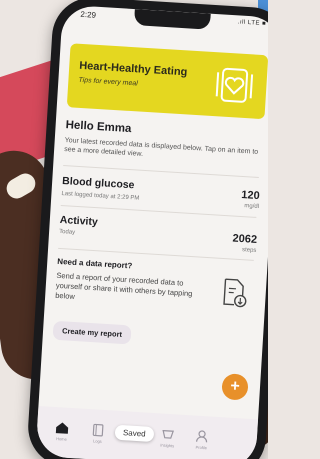  I want to click on tab-home: Home, so click(61, 432).